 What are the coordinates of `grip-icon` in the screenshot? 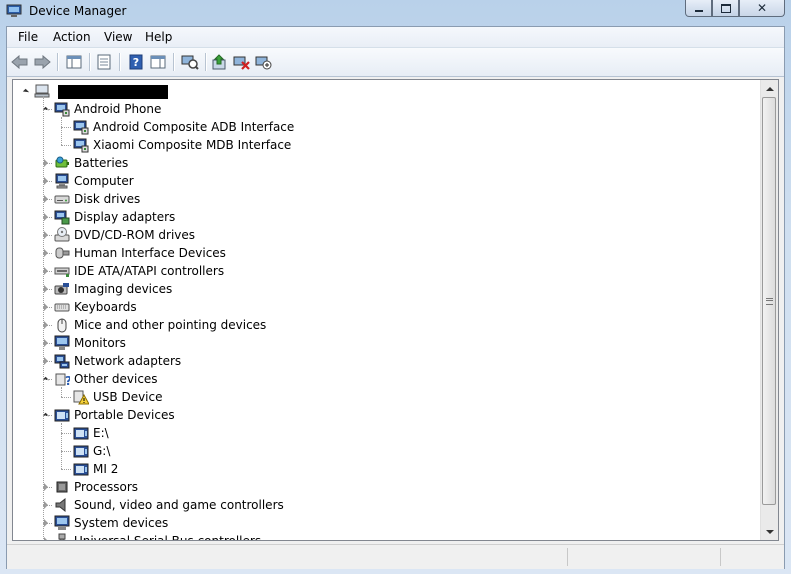 It's located at (769, 301).